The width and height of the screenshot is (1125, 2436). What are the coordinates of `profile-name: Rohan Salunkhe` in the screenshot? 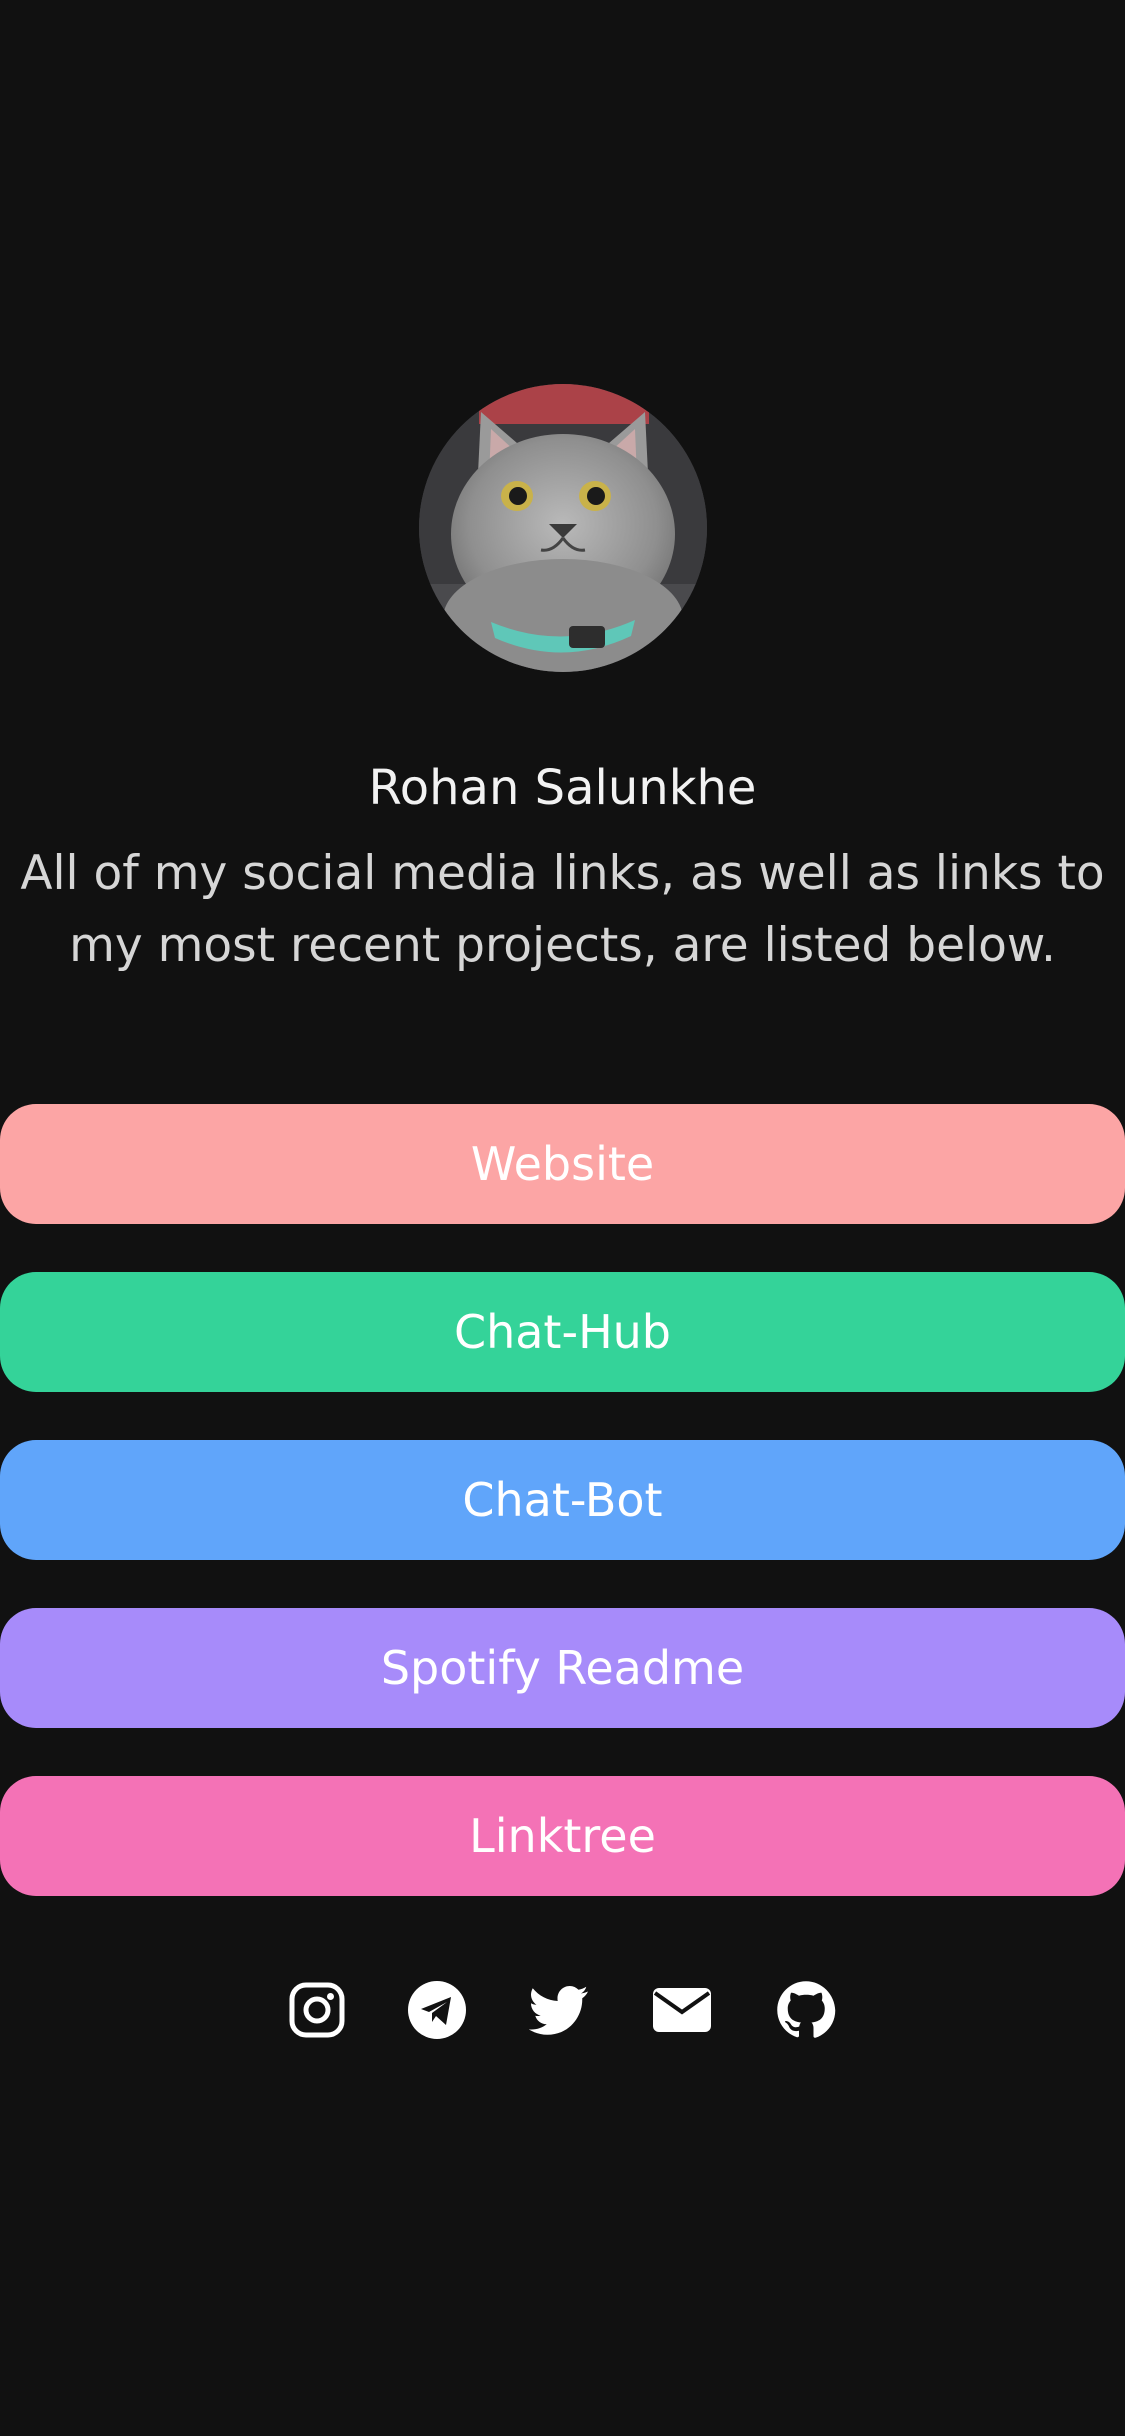 It's located at (562, 788).